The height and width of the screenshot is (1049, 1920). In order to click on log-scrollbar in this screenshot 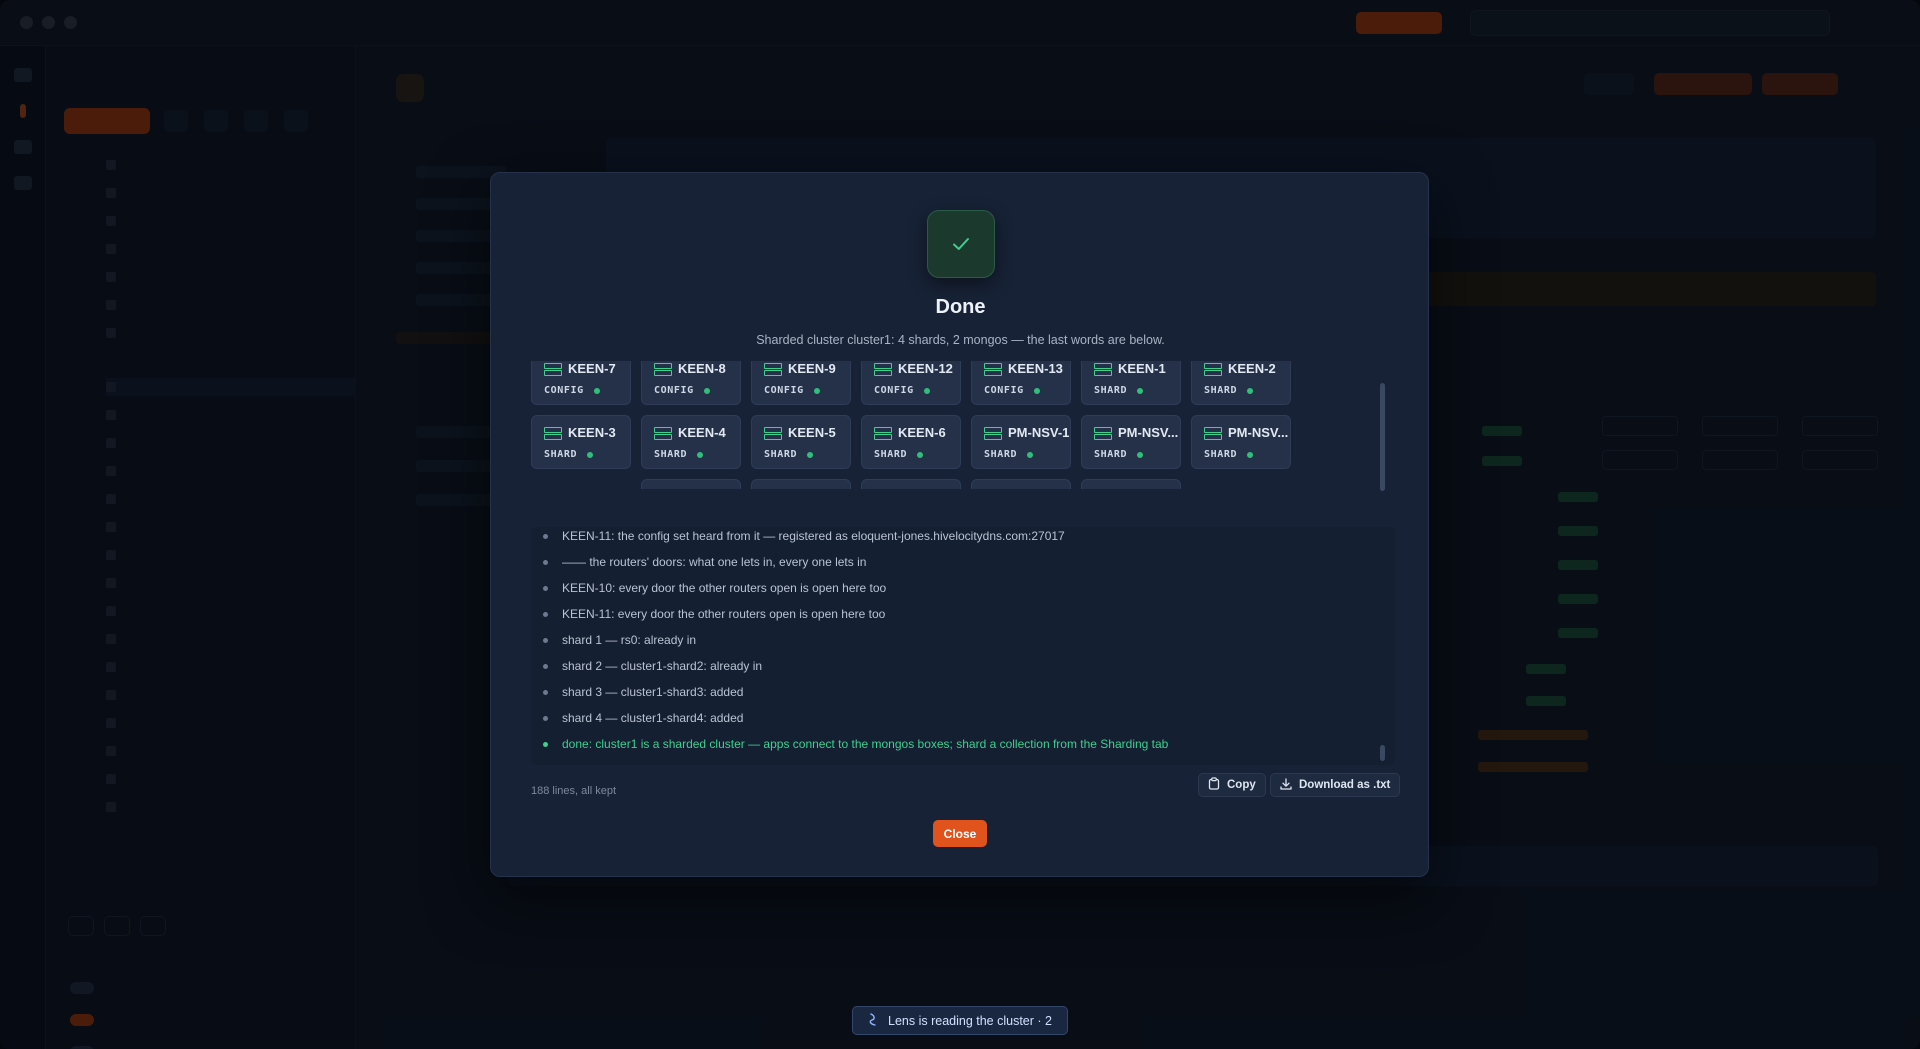, I will do `click(1382, 753)`.